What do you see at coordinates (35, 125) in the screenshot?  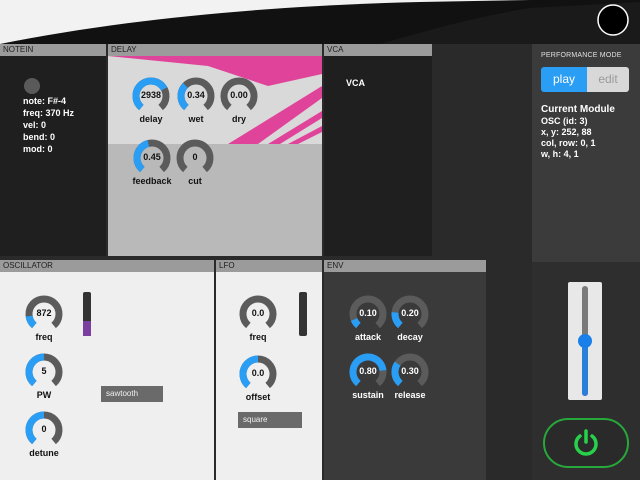 I see `vel-label: vel: 0` at bounding box center [35, 125].